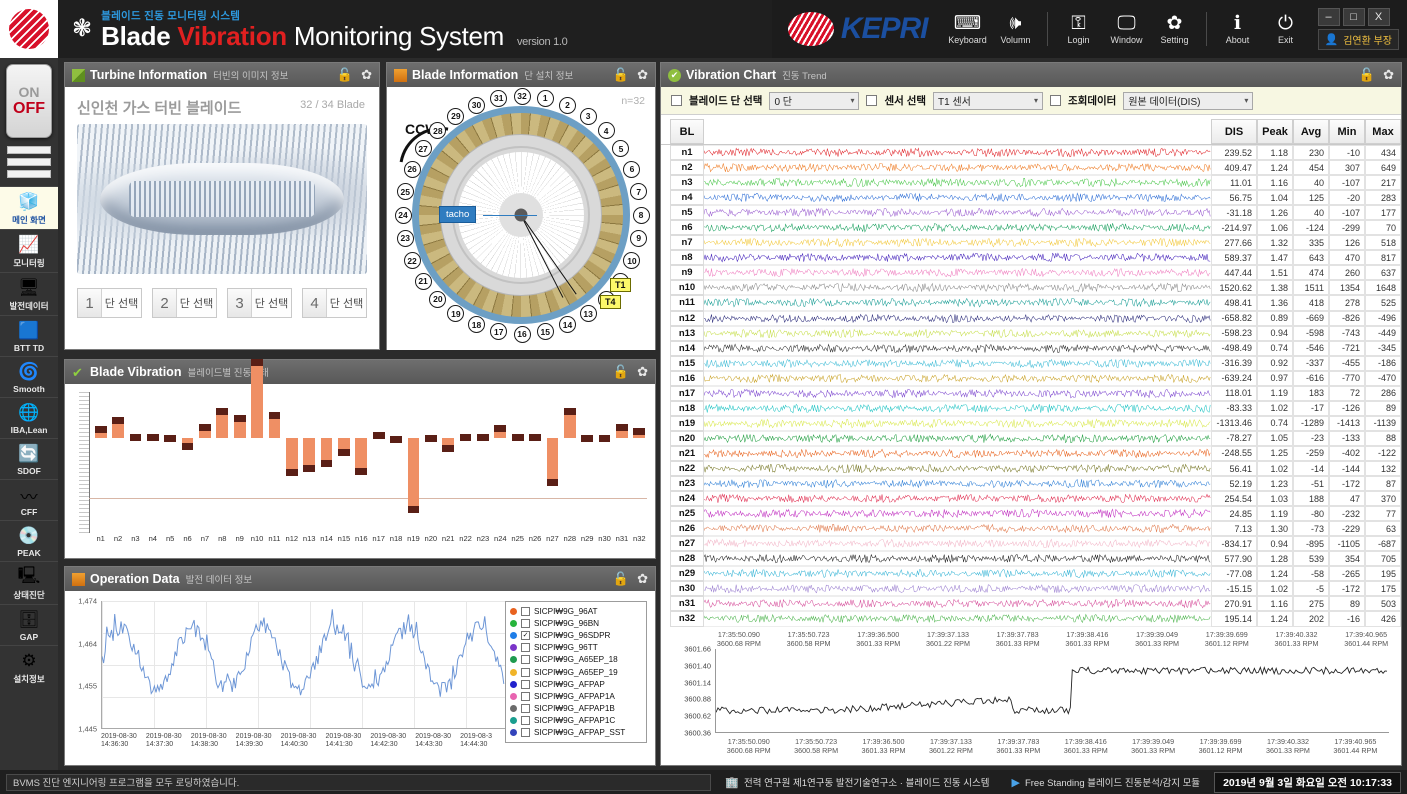  I want to click on sidebar-item-11: ⚙ 설치정보, so click(29, 666).